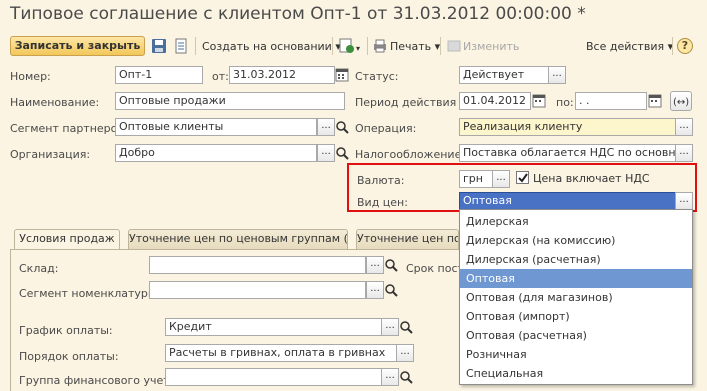 The width and height of the screenshot is (707, 391). What do you see at coordinates (576, 240) in the screenshot?
I see `dropdown-option: Дилерская (на комиссию)` at bounding box center [576, 240].